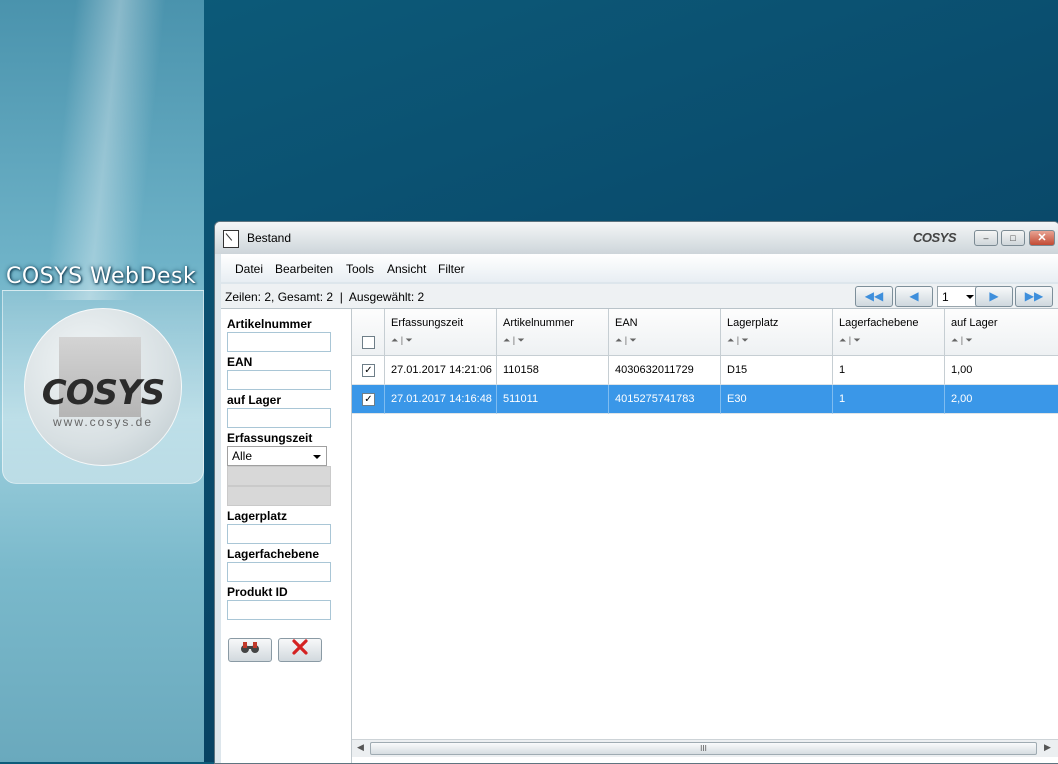 Image resolution: width=1058 pixels, height=764 pixels. What do you see at coordinates (360, 269) in the screenshot?
I see `menu-tools: Tools` at bounding box center [360, 269].